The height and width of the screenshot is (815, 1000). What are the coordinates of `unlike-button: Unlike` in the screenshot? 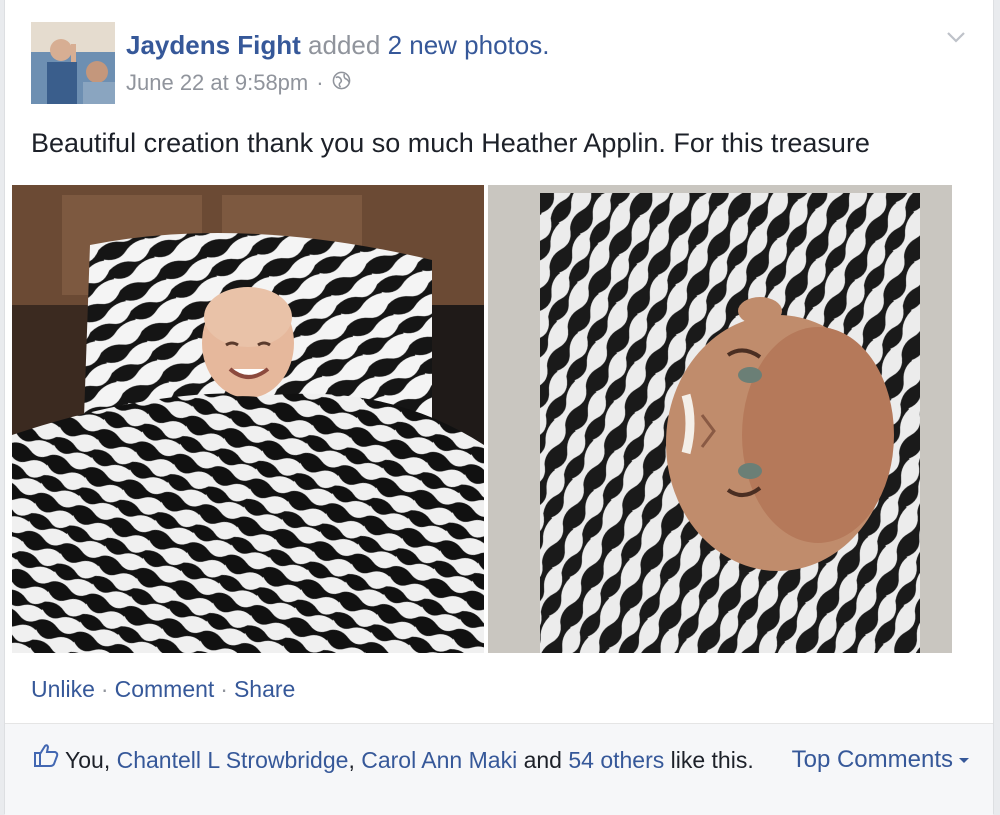 It's located at (63, 689).